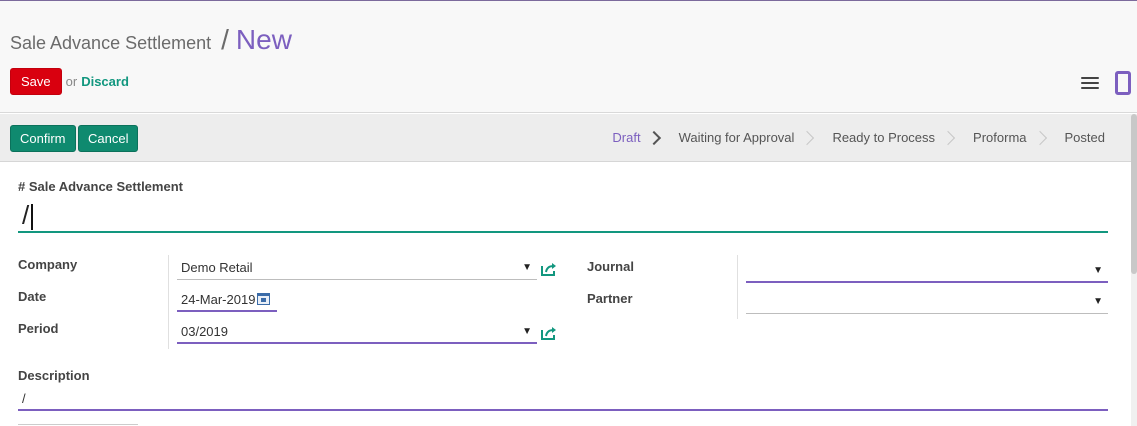 This screenshot has height=426, width=1137. Describe the element at coordinates (357, 333) in the screenshot. I see `period-select: 03/2019 ▼` at that location.